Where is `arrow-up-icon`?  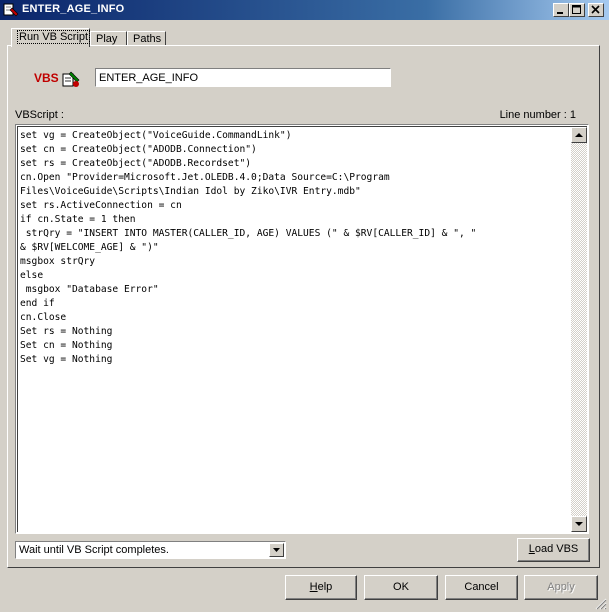
arrow-up-icon is located at coordinates (579, 135).